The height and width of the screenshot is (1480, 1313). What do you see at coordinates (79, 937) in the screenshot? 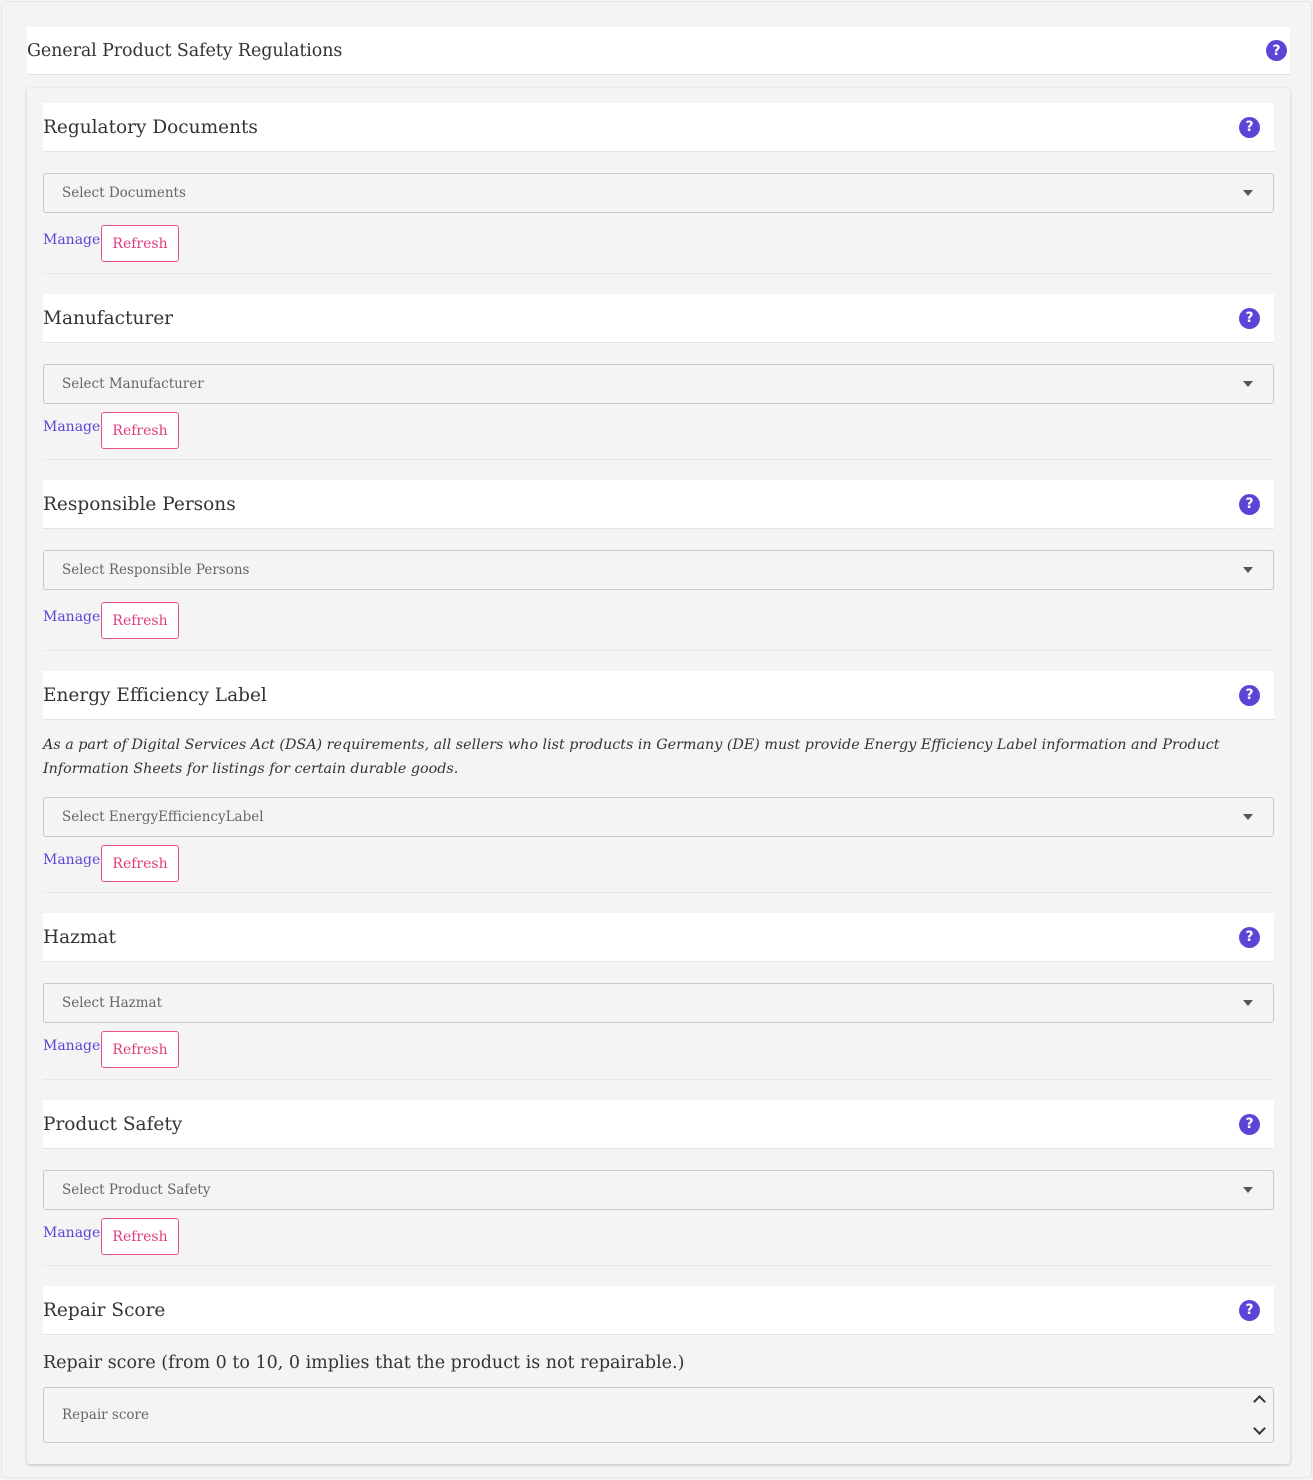
I see `section-title: Hazmat` at bounding box center [79, 937].